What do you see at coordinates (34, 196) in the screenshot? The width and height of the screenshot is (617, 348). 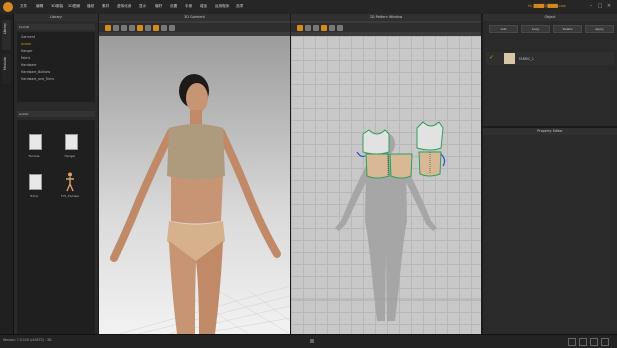 I see `file-label: Trims` at bounding box center [34, 196].